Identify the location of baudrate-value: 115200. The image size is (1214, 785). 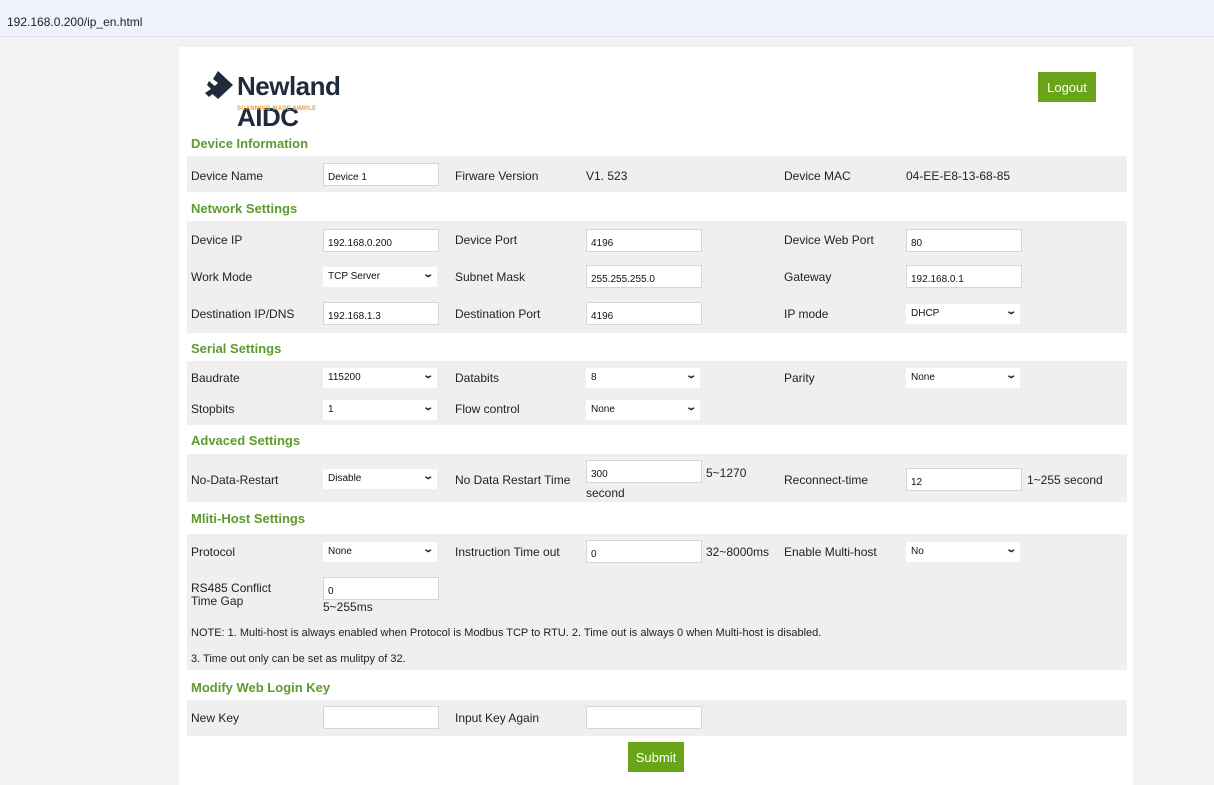
(344, 377).